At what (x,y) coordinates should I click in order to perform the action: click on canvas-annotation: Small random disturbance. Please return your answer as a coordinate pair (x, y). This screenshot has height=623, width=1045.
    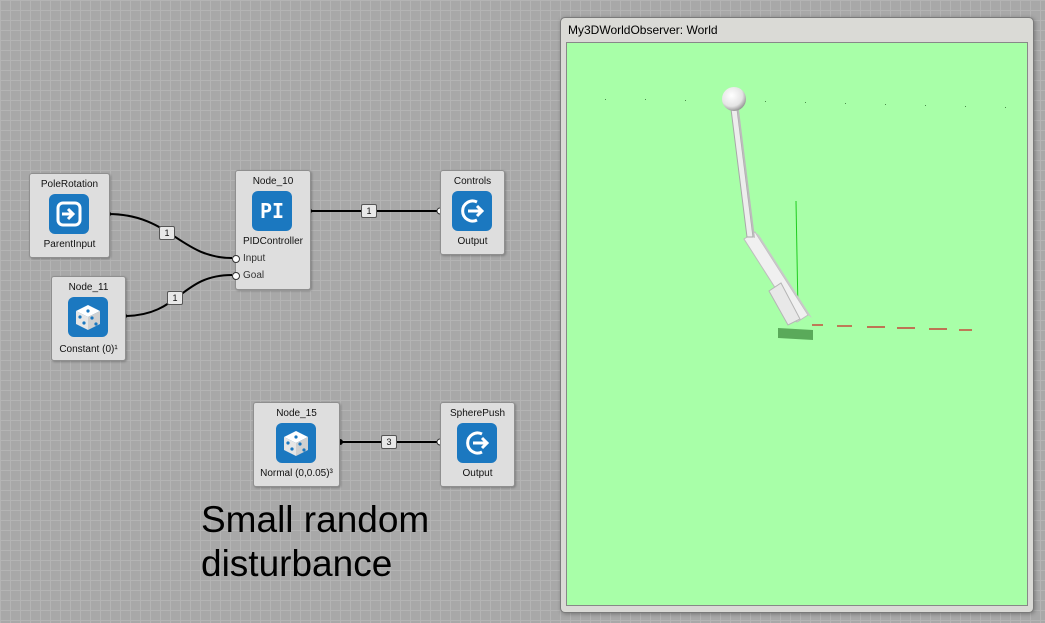
    Looking at the image, I should click on (315, 542).